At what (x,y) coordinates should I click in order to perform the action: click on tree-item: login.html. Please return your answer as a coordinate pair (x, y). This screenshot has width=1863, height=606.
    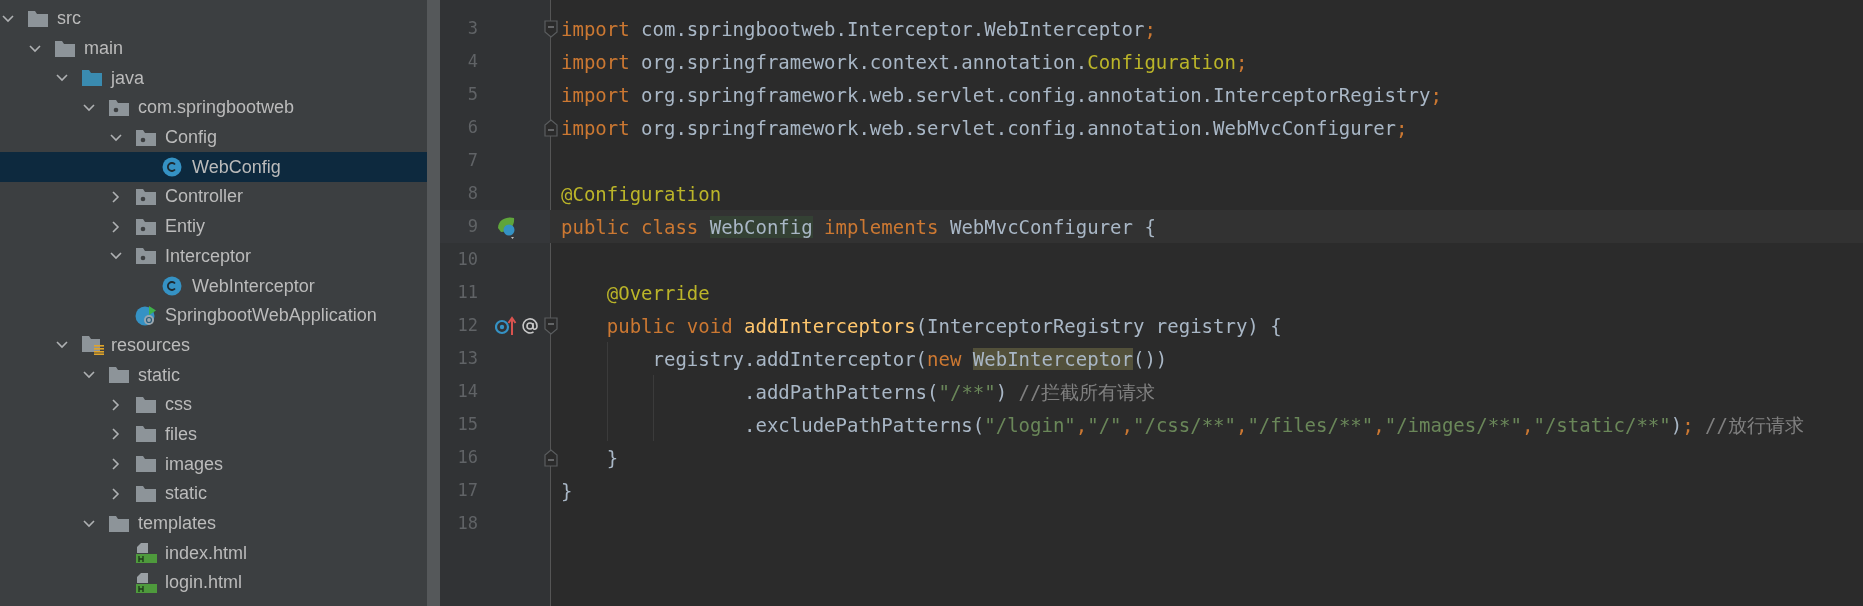
    Looking at the image, I should click on (213, 583).